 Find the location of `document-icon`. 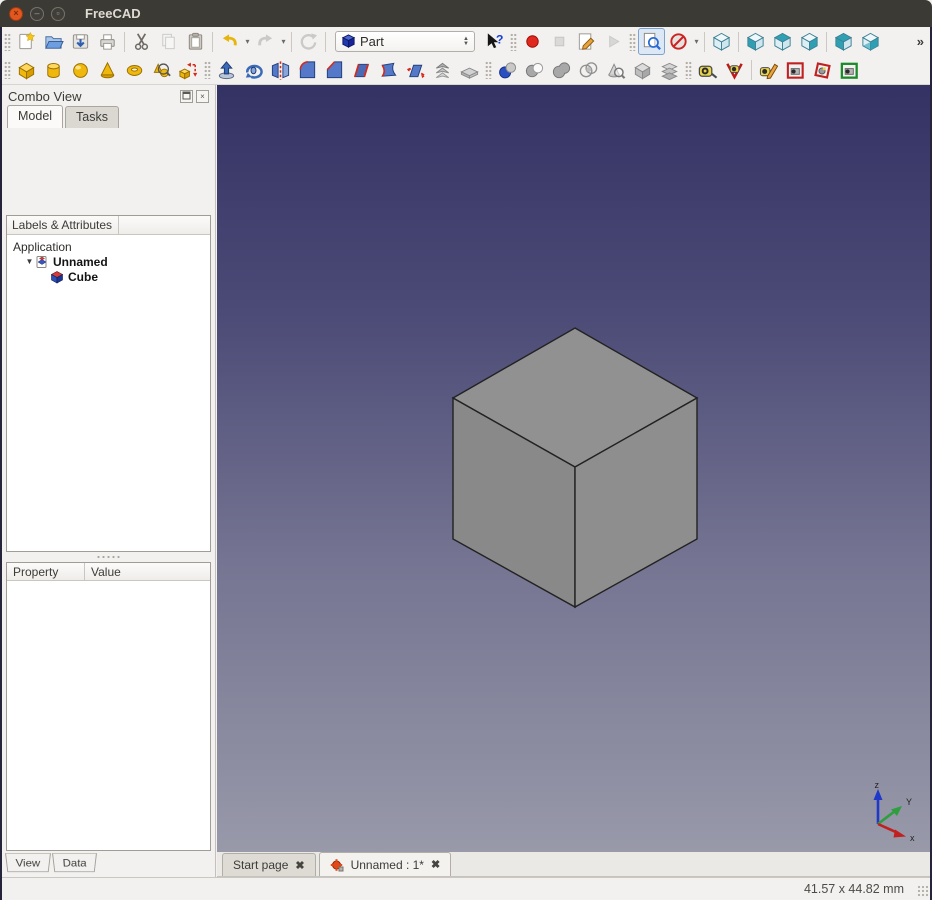

document-icon is located at coordinates (41, 261).